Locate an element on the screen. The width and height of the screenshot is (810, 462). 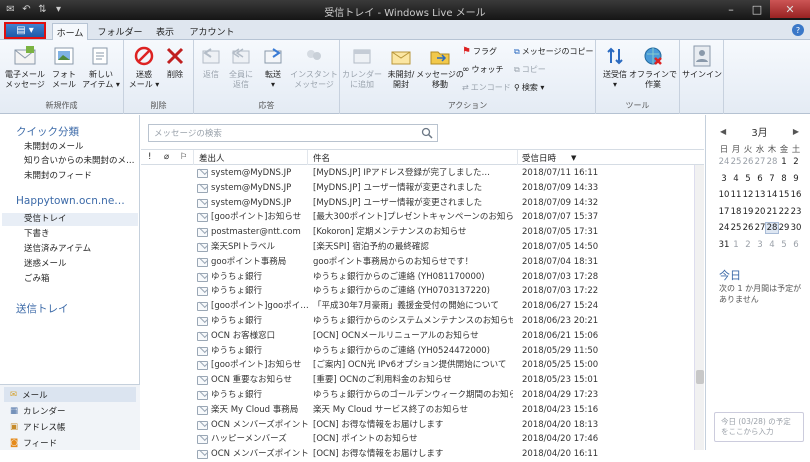
search-icon is located at coordinates (427, 133).